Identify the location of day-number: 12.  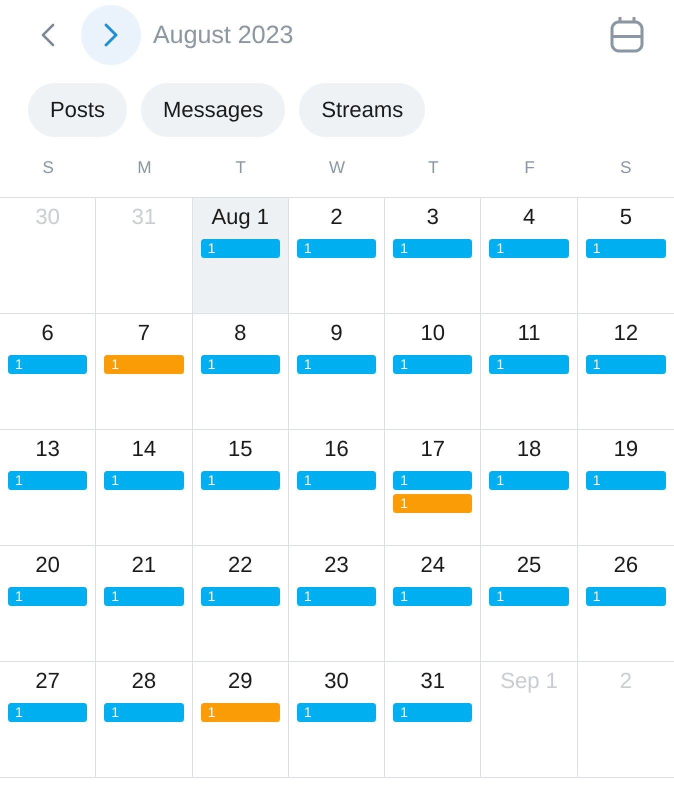
(626, 332).